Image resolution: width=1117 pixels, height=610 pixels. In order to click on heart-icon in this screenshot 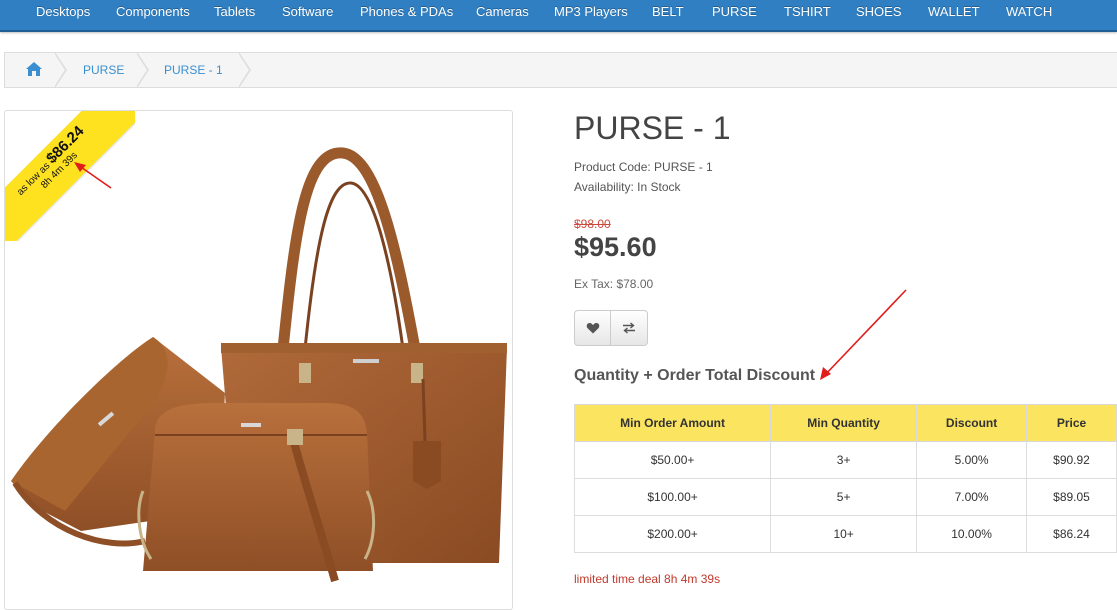, I will do `click(593, 328)`.